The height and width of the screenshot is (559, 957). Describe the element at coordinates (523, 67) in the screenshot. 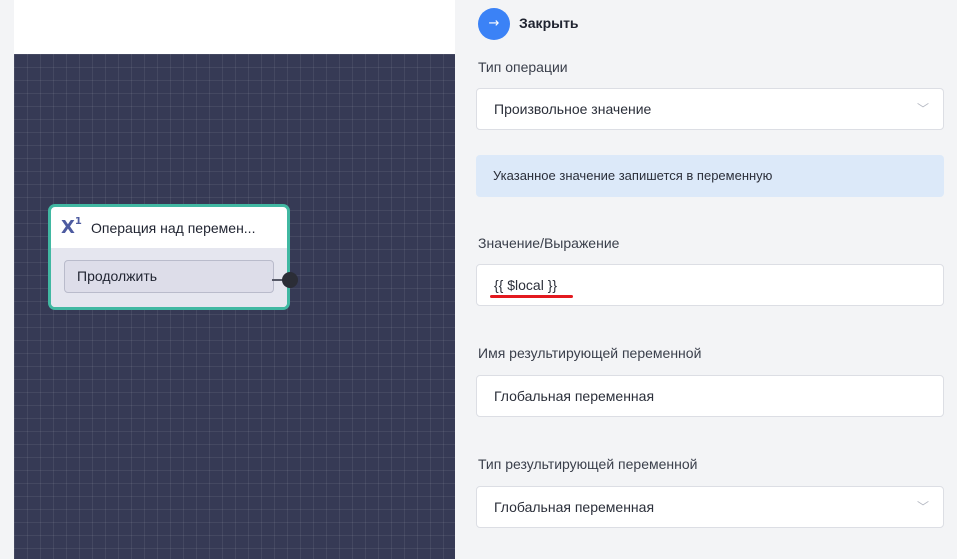

I see `operation-type-label: Тип операции` at that location.